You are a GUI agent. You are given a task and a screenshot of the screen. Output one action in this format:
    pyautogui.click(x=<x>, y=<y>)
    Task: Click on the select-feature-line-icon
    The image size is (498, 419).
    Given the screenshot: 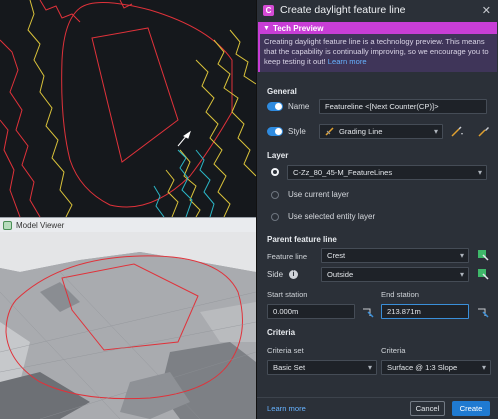 What is the action you would take?
    pyautogui.click(x=483, y=255)
    